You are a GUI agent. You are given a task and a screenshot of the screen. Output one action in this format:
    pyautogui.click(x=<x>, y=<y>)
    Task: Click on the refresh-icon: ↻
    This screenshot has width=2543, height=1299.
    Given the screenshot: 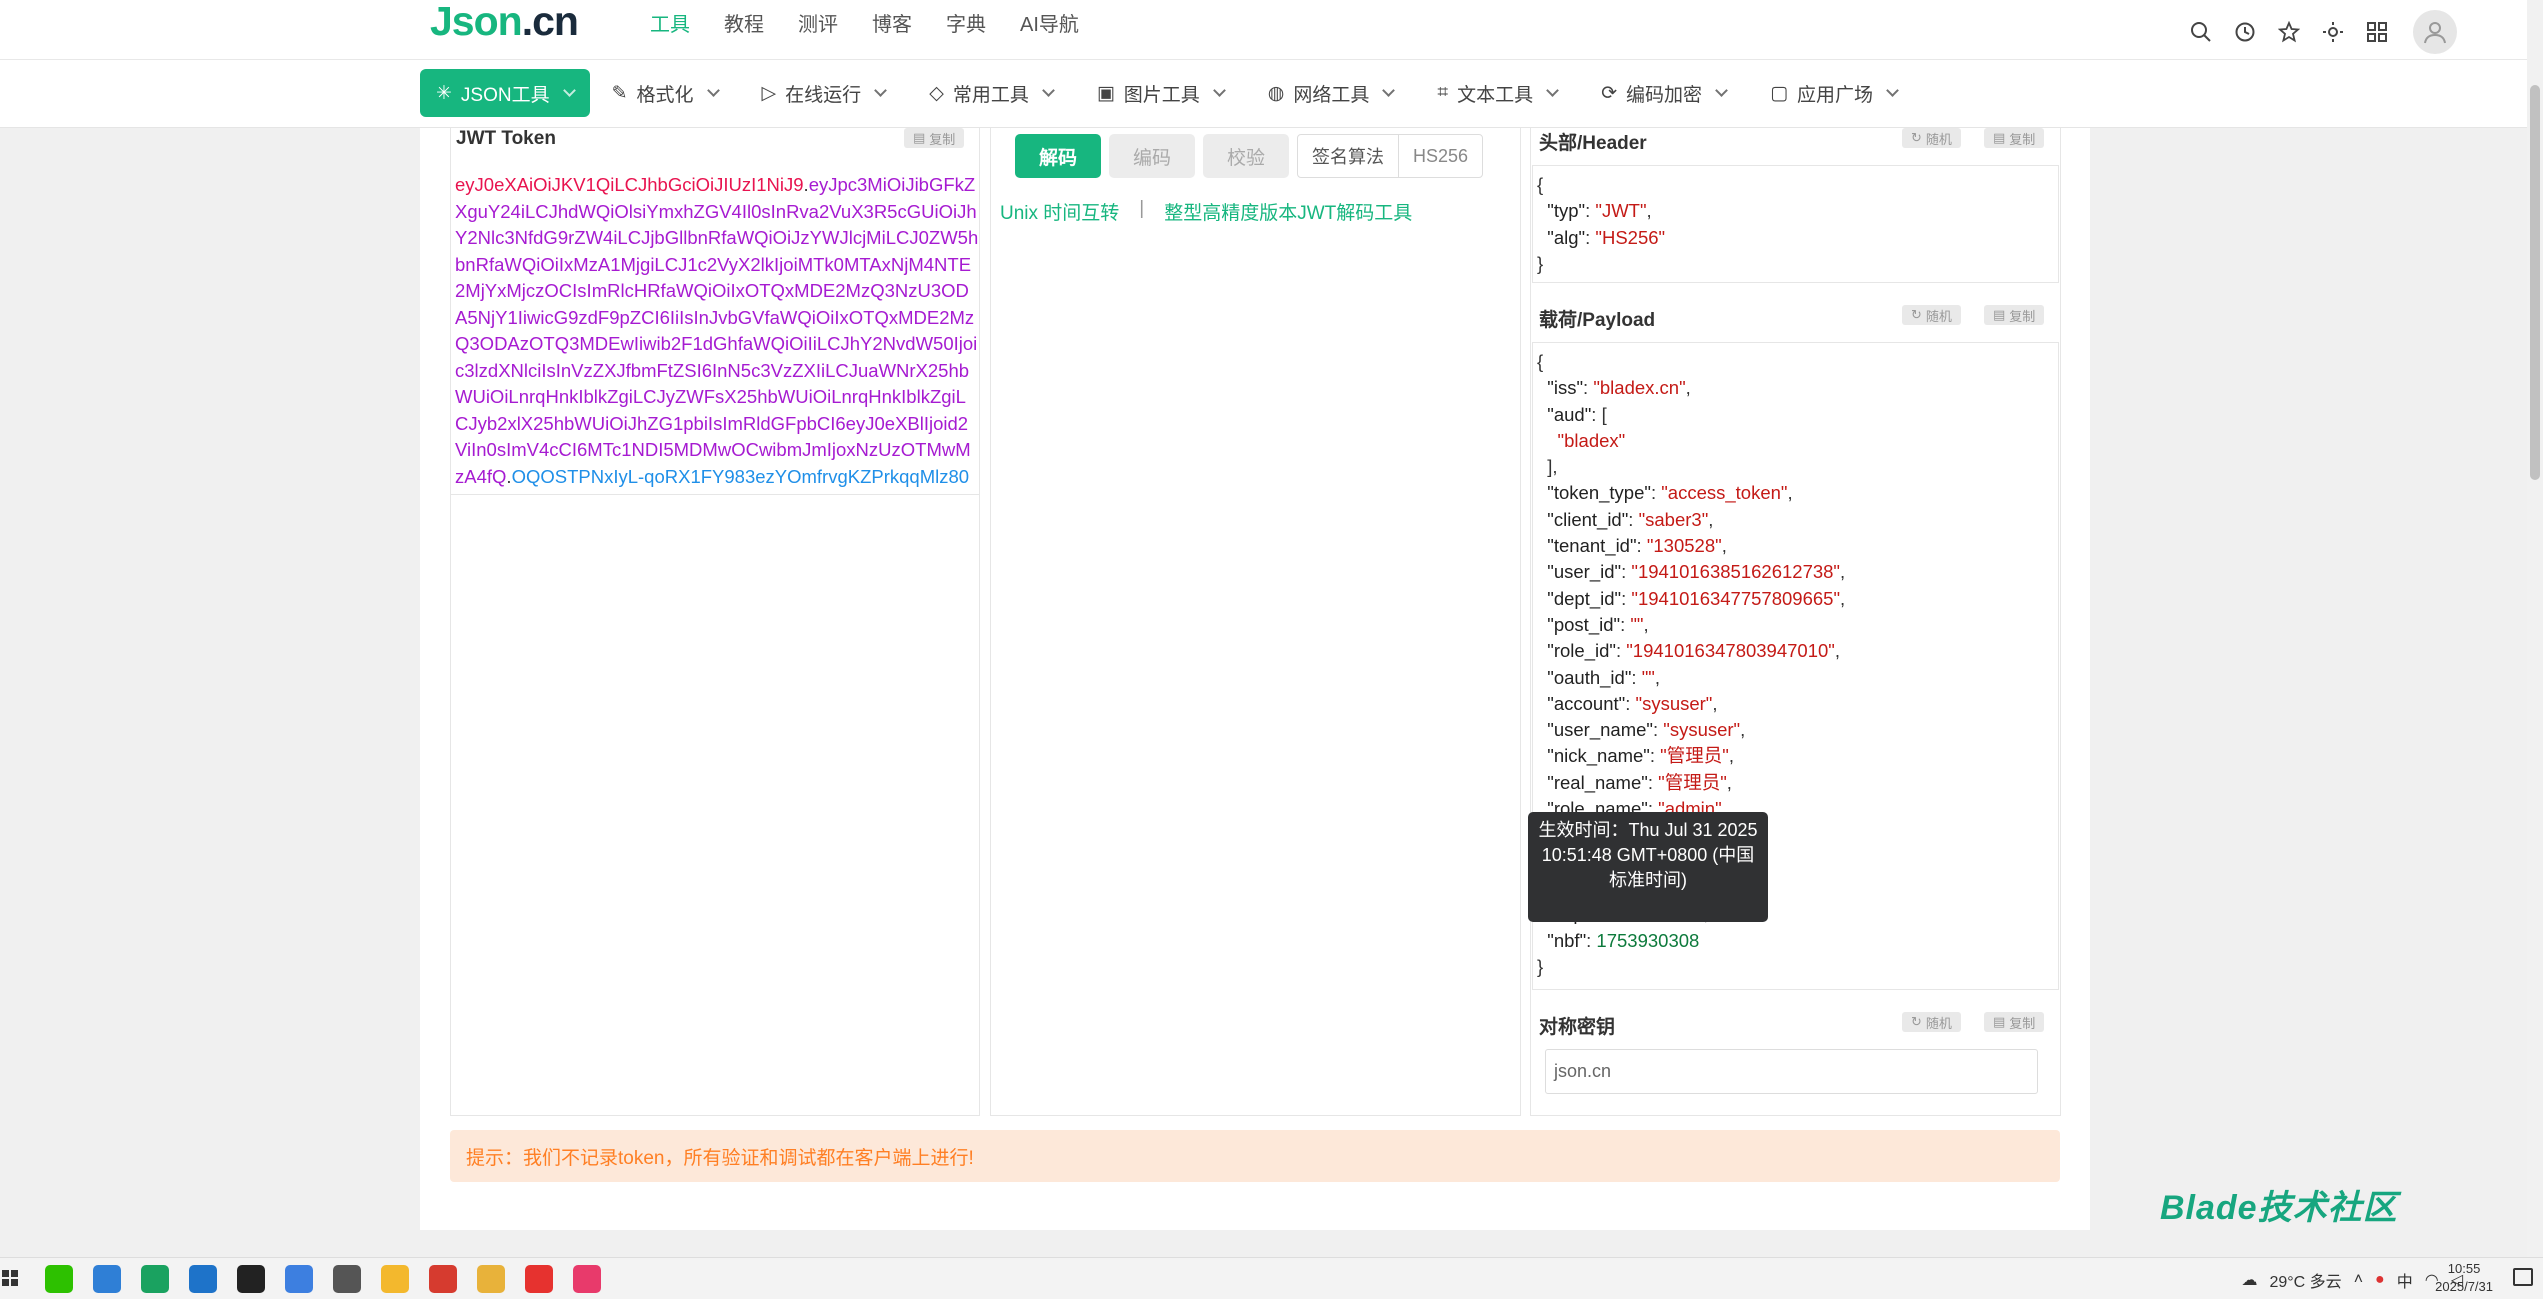 What is the action you would take?
    pyautogui.click(x=1916, y=314)
    